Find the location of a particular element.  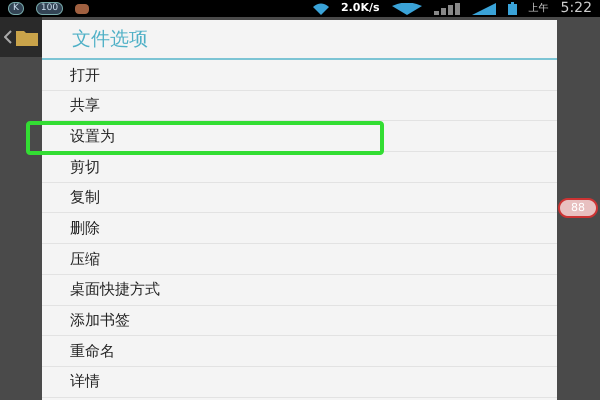

menu-item: 剪切 is located at coordinates (299, 167).